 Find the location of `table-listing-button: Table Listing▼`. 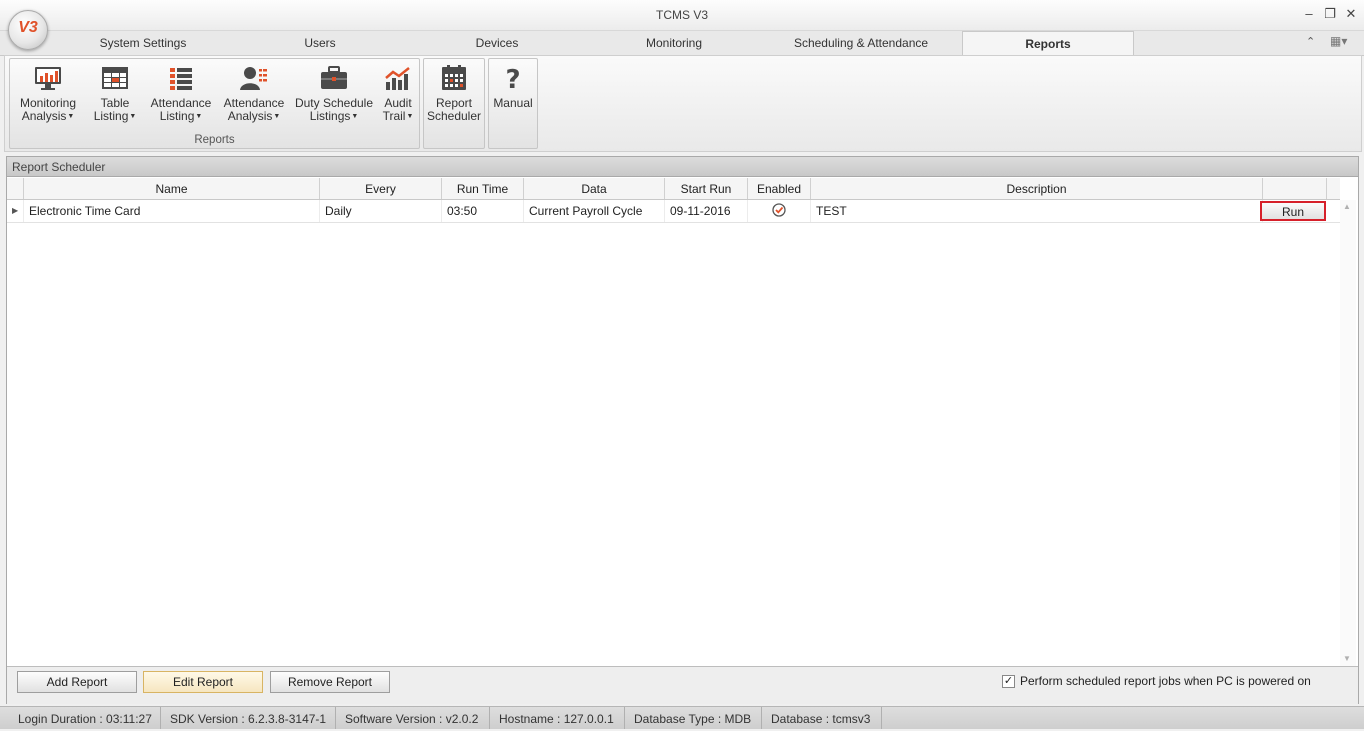

table-listing-button: Table Listing▼ is located at coordinates (115, 94).